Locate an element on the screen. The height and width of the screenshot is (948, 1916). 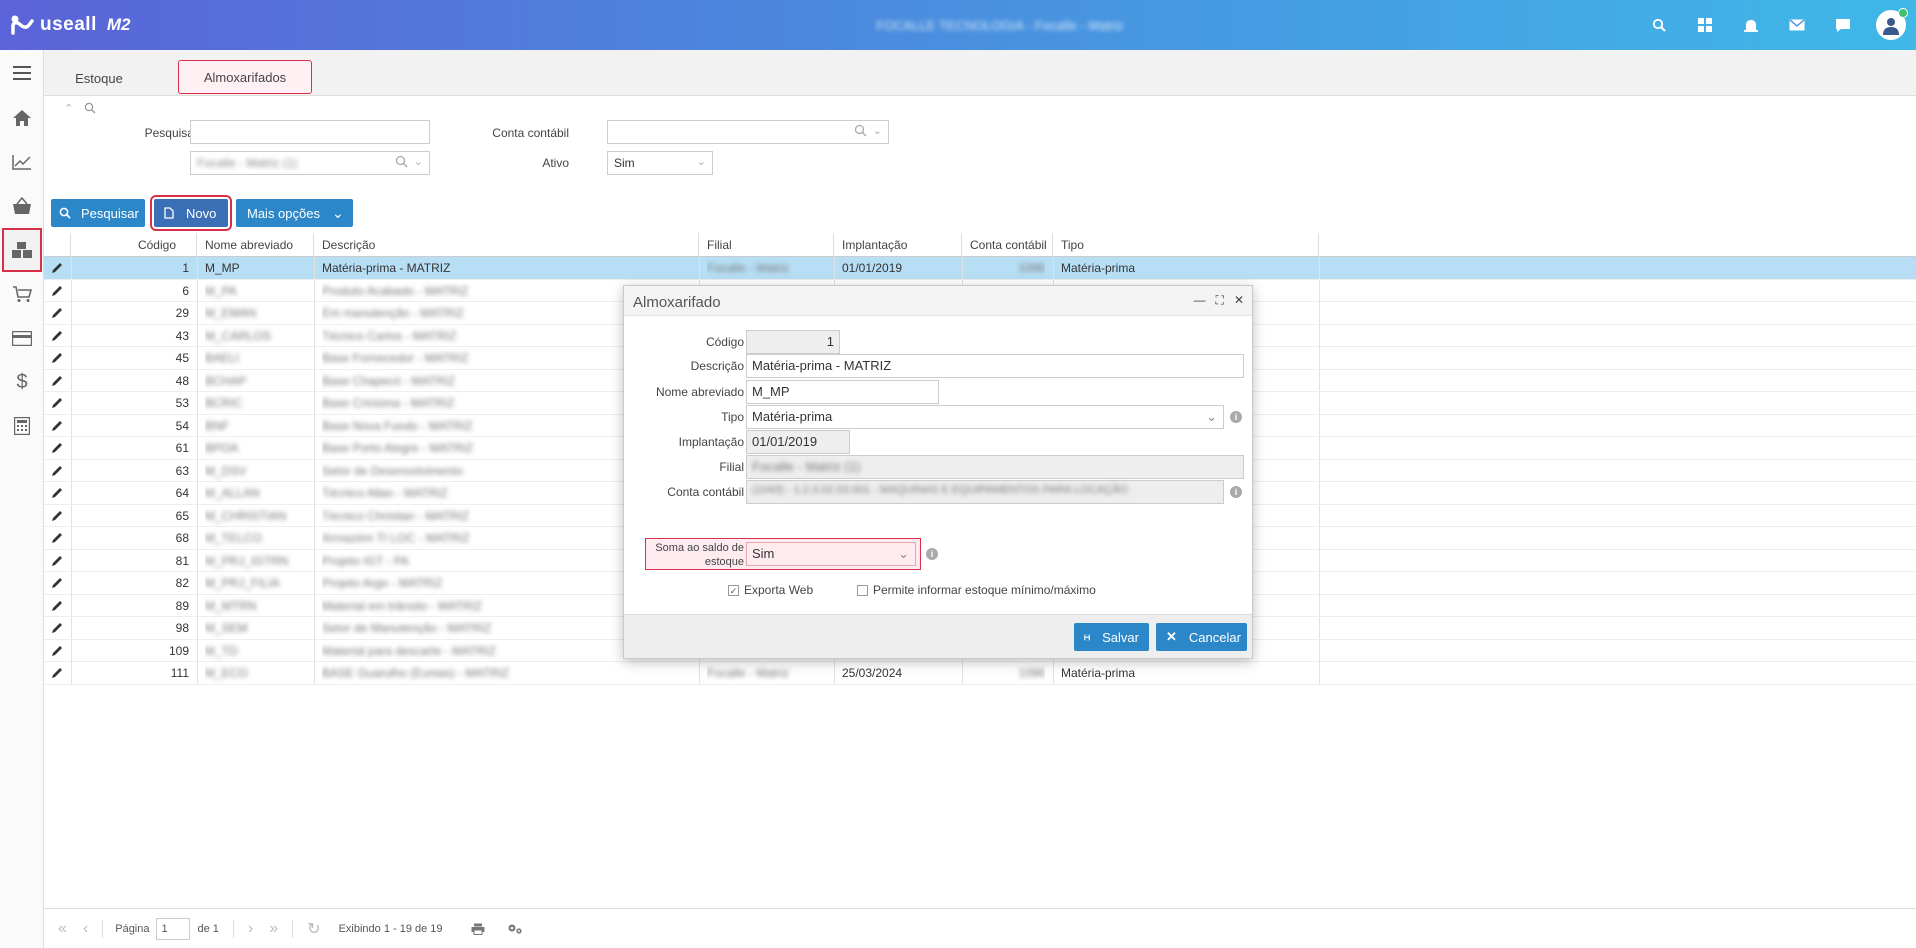
stock-boxes-icon is located at coordinates (22, 250).